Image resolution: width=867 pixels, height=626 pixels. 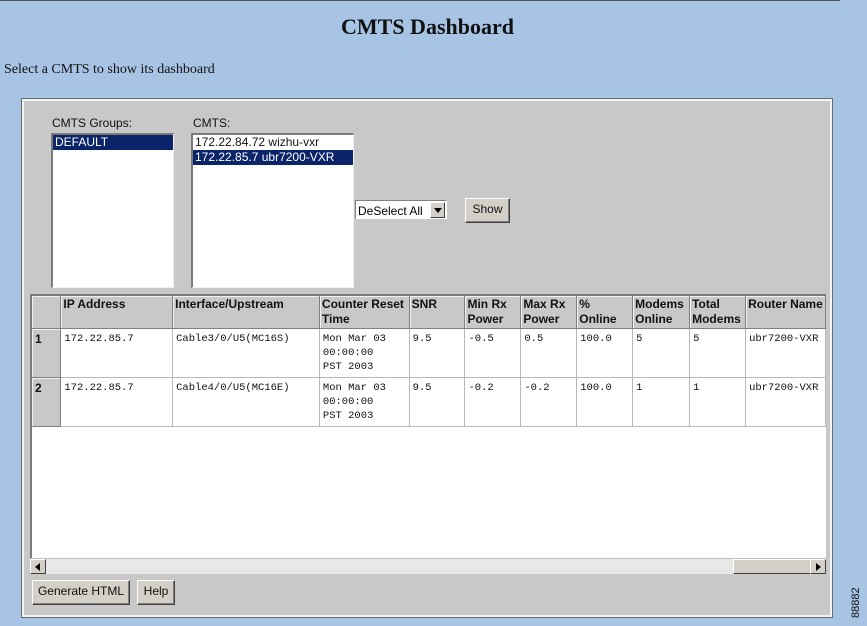 What do you see at coordinates (549, 353) in the screenshot?
I see `cell-max-rx: 0.5` at bounding box center [549, 353].